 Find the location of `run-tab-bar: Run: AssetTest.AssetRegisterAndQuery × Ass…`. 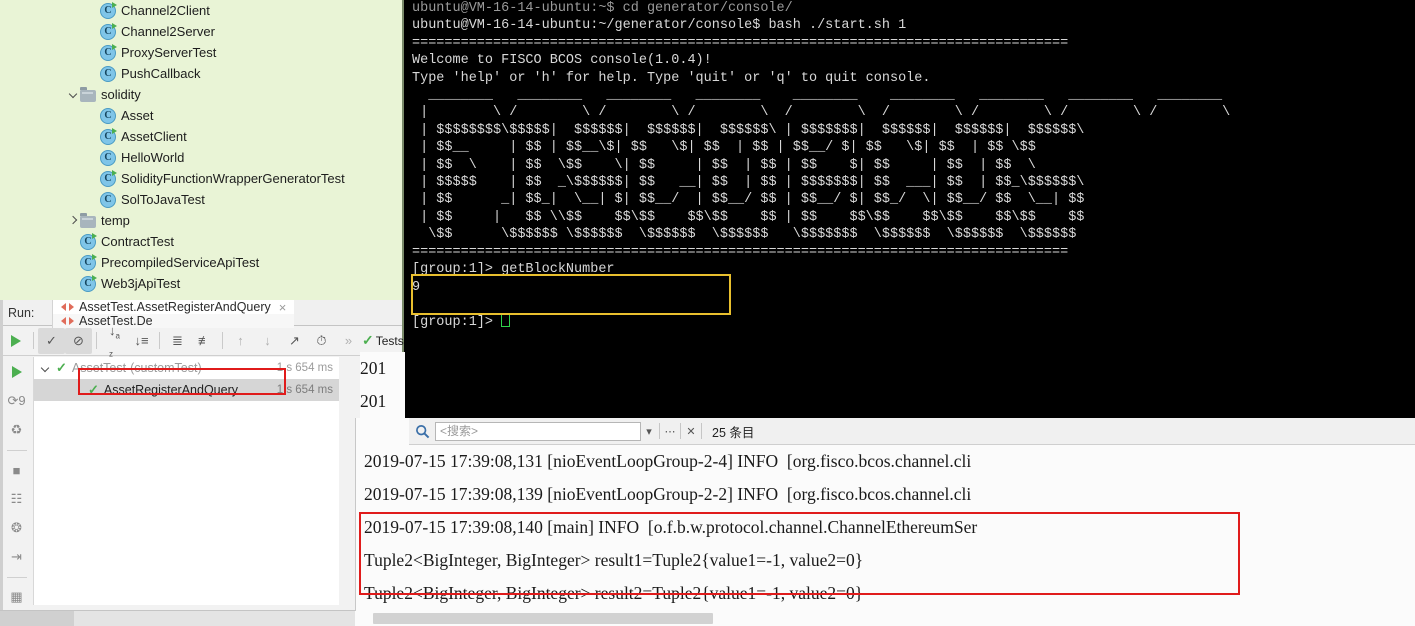

run-tab-bar: Run: AssetTest.AssetRegisterAndQuery × Ass… is located at coordinates (201, 314).